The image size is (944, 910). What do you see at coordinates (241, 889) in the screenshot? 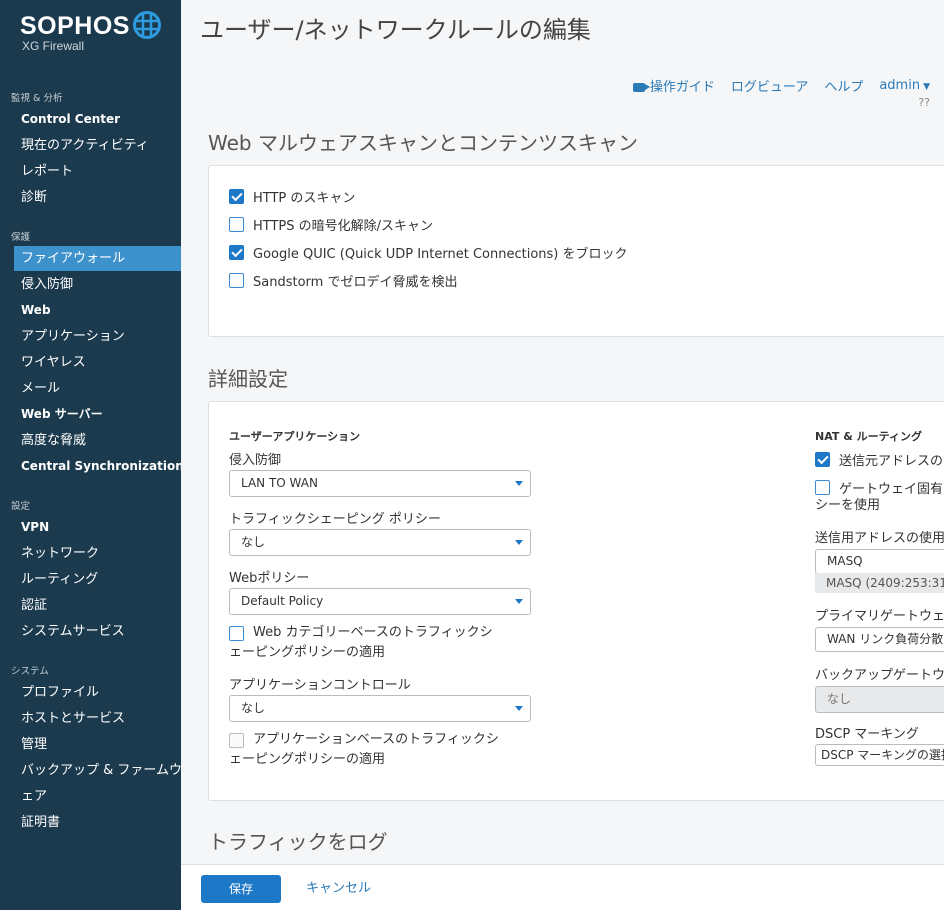
I see `save-button: 保存` at bounding box center [241, 889].